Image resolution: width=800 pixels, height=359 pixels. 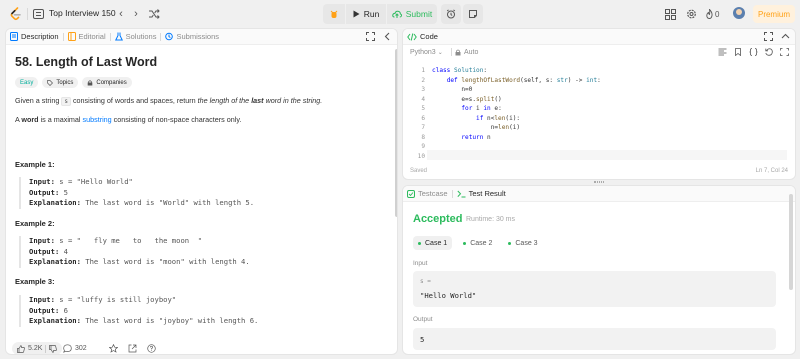 What do you see at coordinates (132, 348) in the screenshot?
I see `share-icon` at bounding box center [132, 348].